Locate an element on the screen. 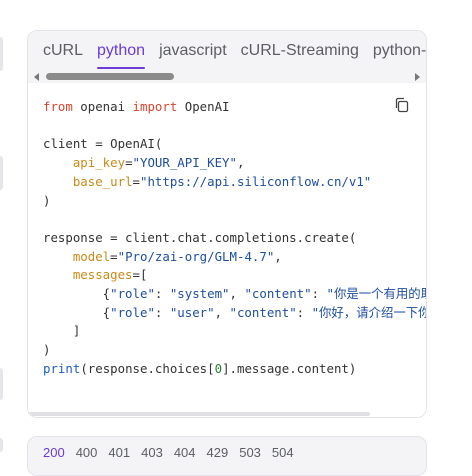  code-token: ].message.content) is located at coordinates (289, 368).